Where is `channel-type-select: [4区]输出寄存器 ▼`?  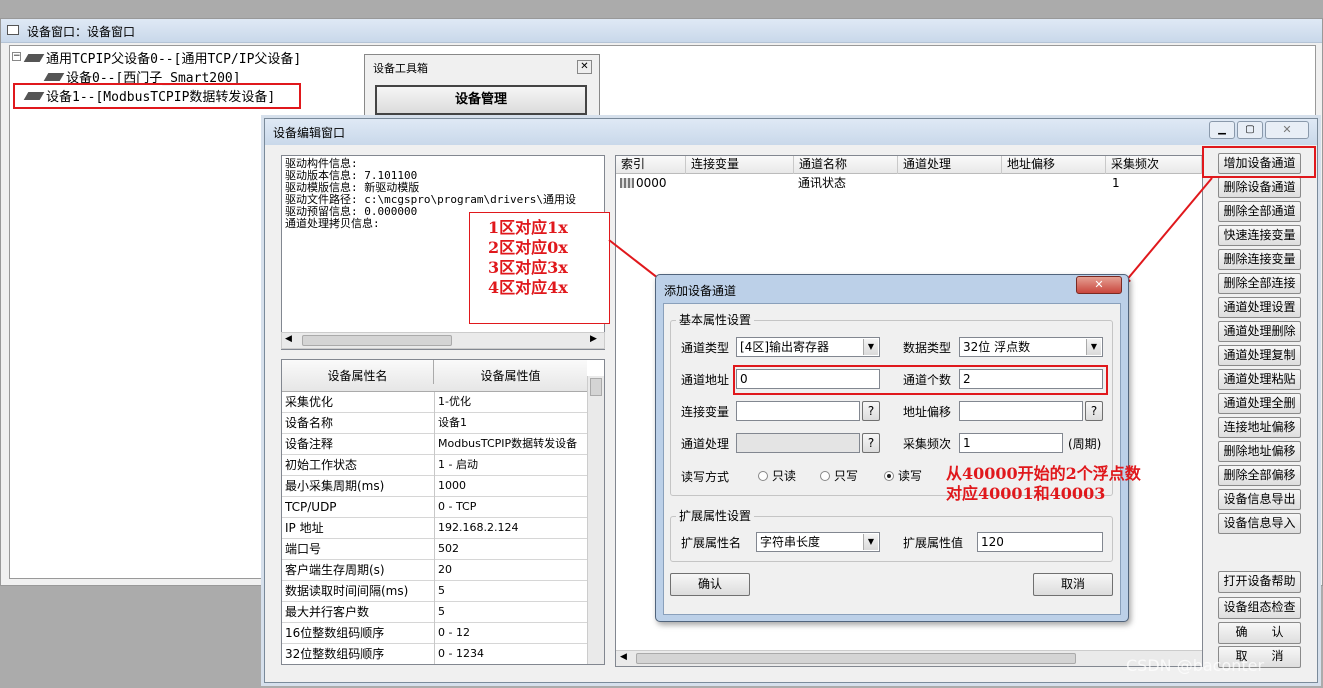 channel-type-select: [4区]输出寄存器 ▼ is located at coordinates (808, 347).